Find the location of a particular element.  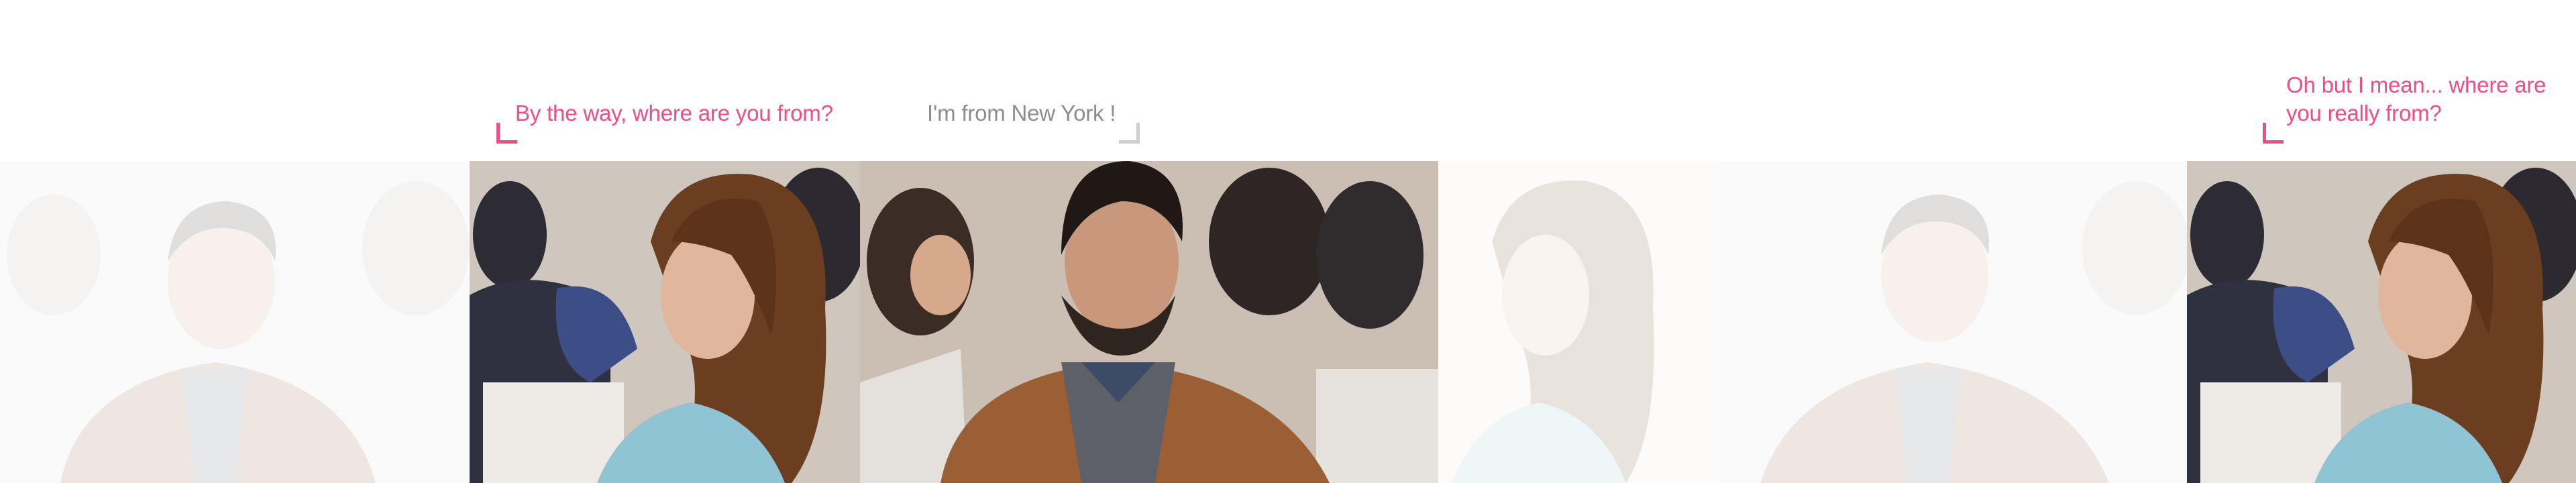

woman-photo-left is located at coordinates (665, 322).